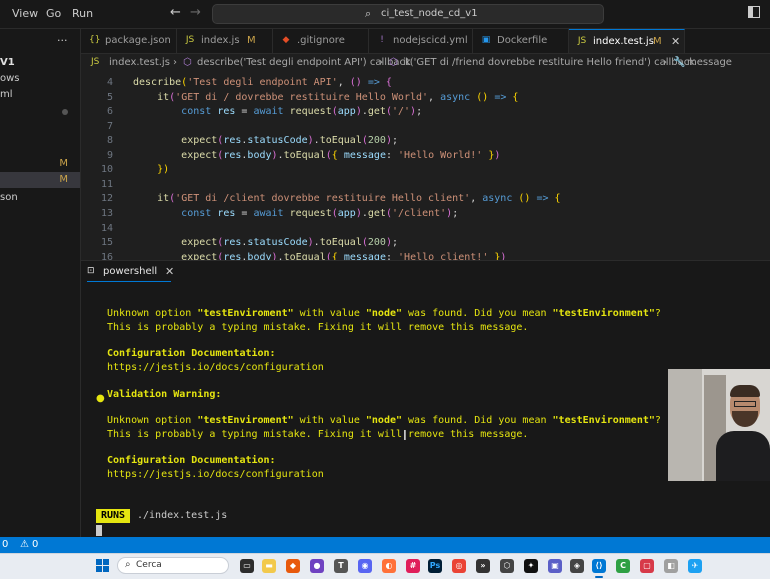 The image size is (770, 579). I want to click on tab-label: Dockerfile, so click(522, 40).